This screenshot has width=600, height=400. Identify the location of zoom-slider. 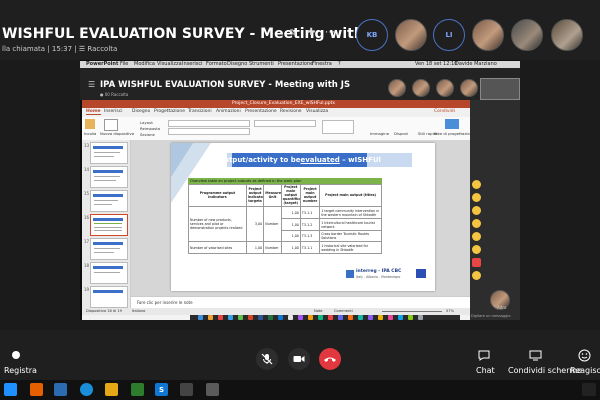
(412, 311).